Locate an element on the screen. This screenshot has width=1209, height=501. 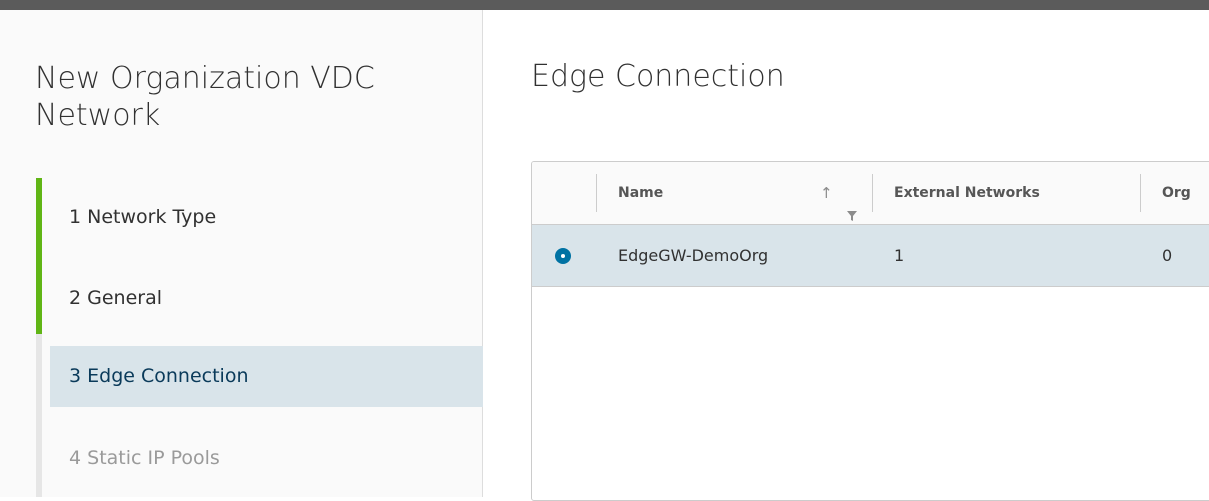
row-select-radio is located at coordinates (563, 256).